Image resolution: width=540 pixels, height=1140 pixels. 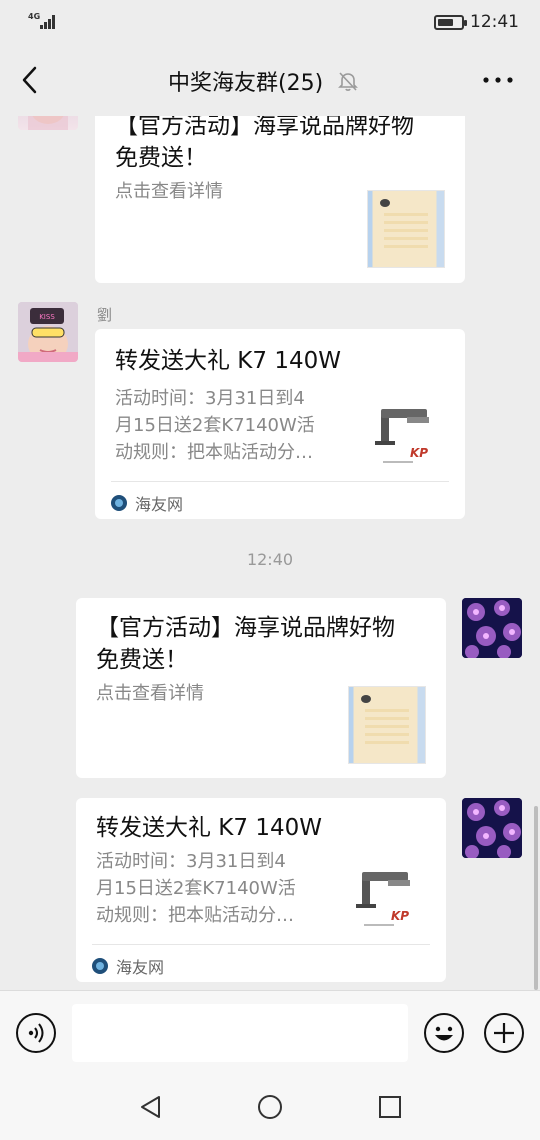 I want to click on message-timestamp: 12:40, so click(x=270, y=559).